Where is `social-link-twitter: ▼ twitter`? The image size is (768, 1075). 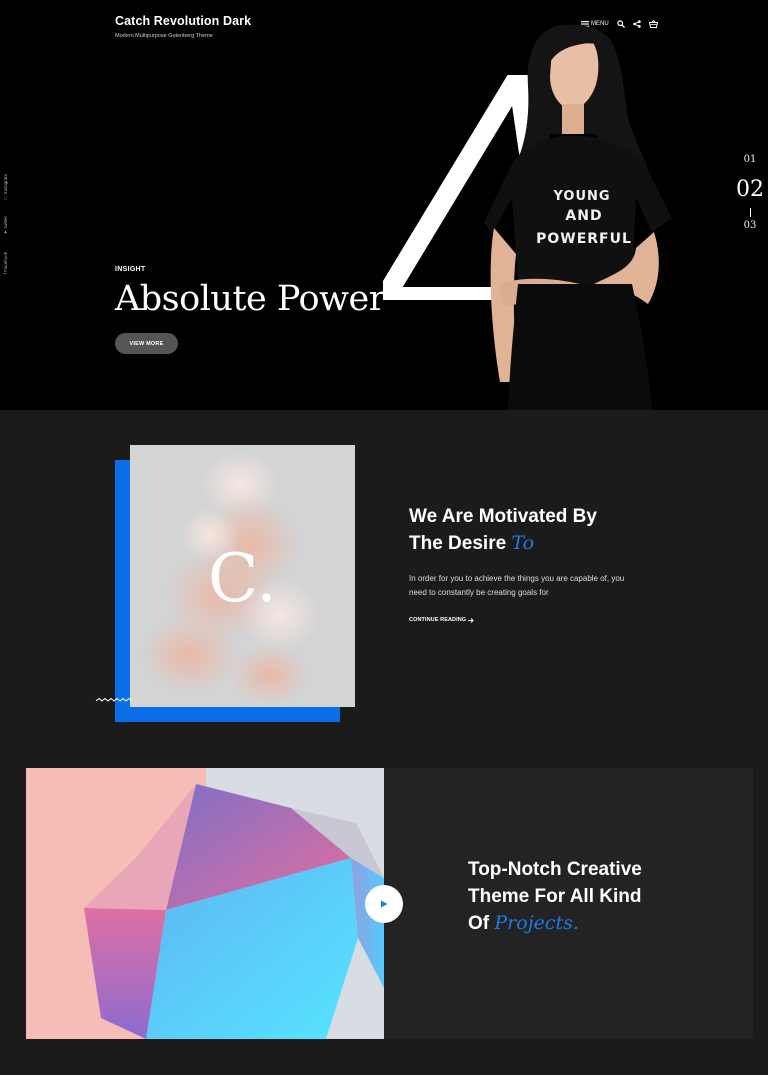 social-link-twitter: ▼ twitter is located at coordinates (8, 225).